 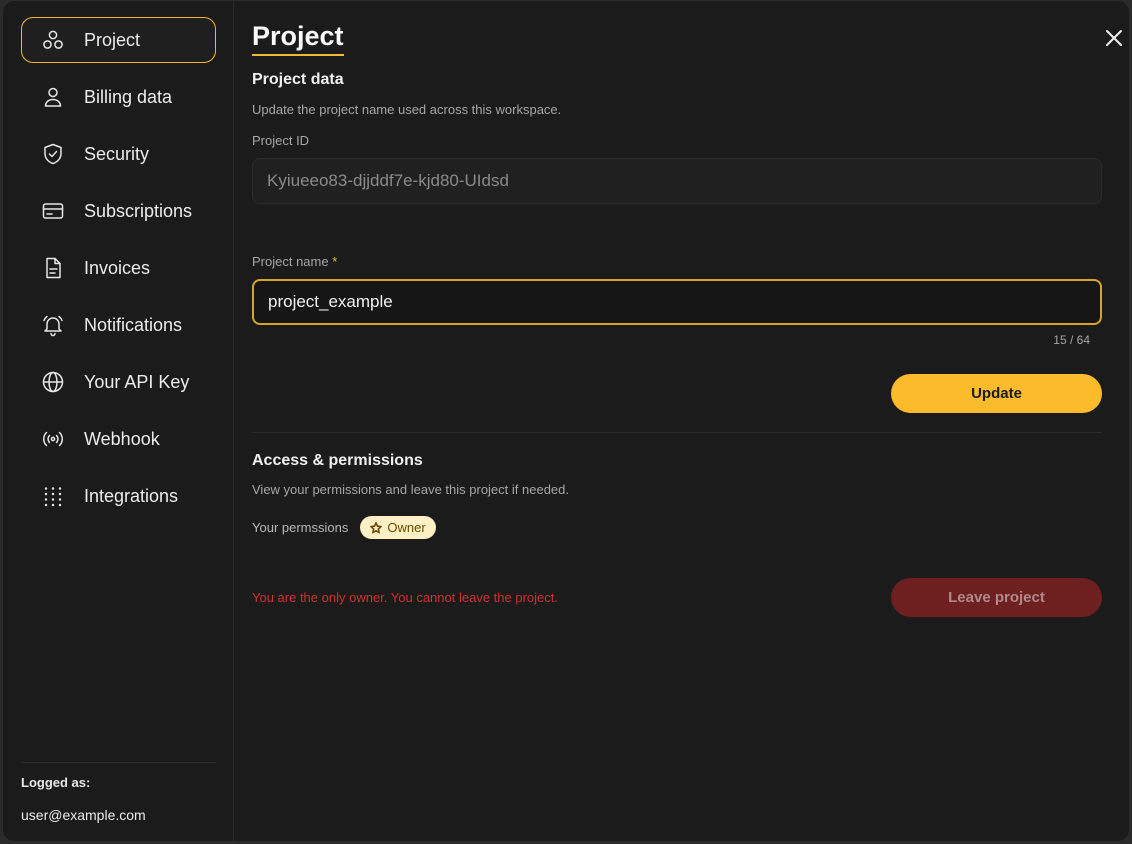 What do you see at coordinates (376, 527) in the screenshot?
I see `star-icon` at bounding box center [376, 527].